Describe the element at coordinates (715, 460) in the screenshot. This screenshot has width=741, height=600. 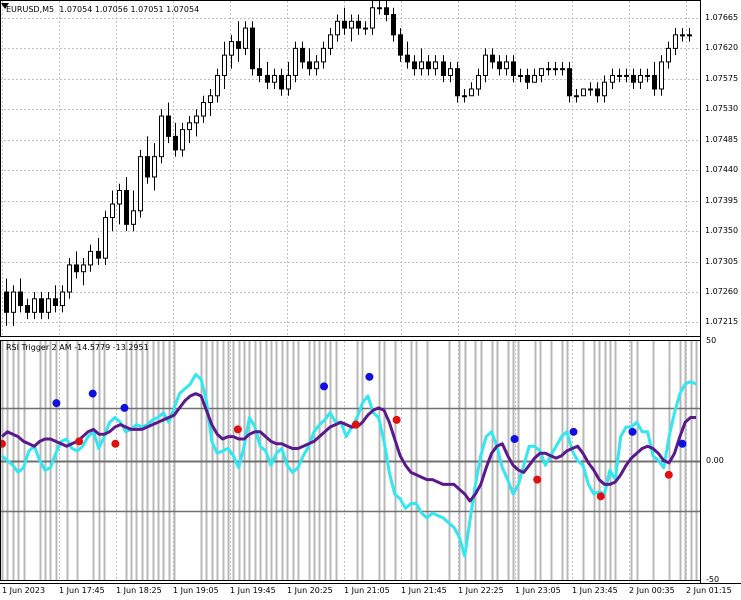
I see `indicator-tick-label: 0.00` at that location.